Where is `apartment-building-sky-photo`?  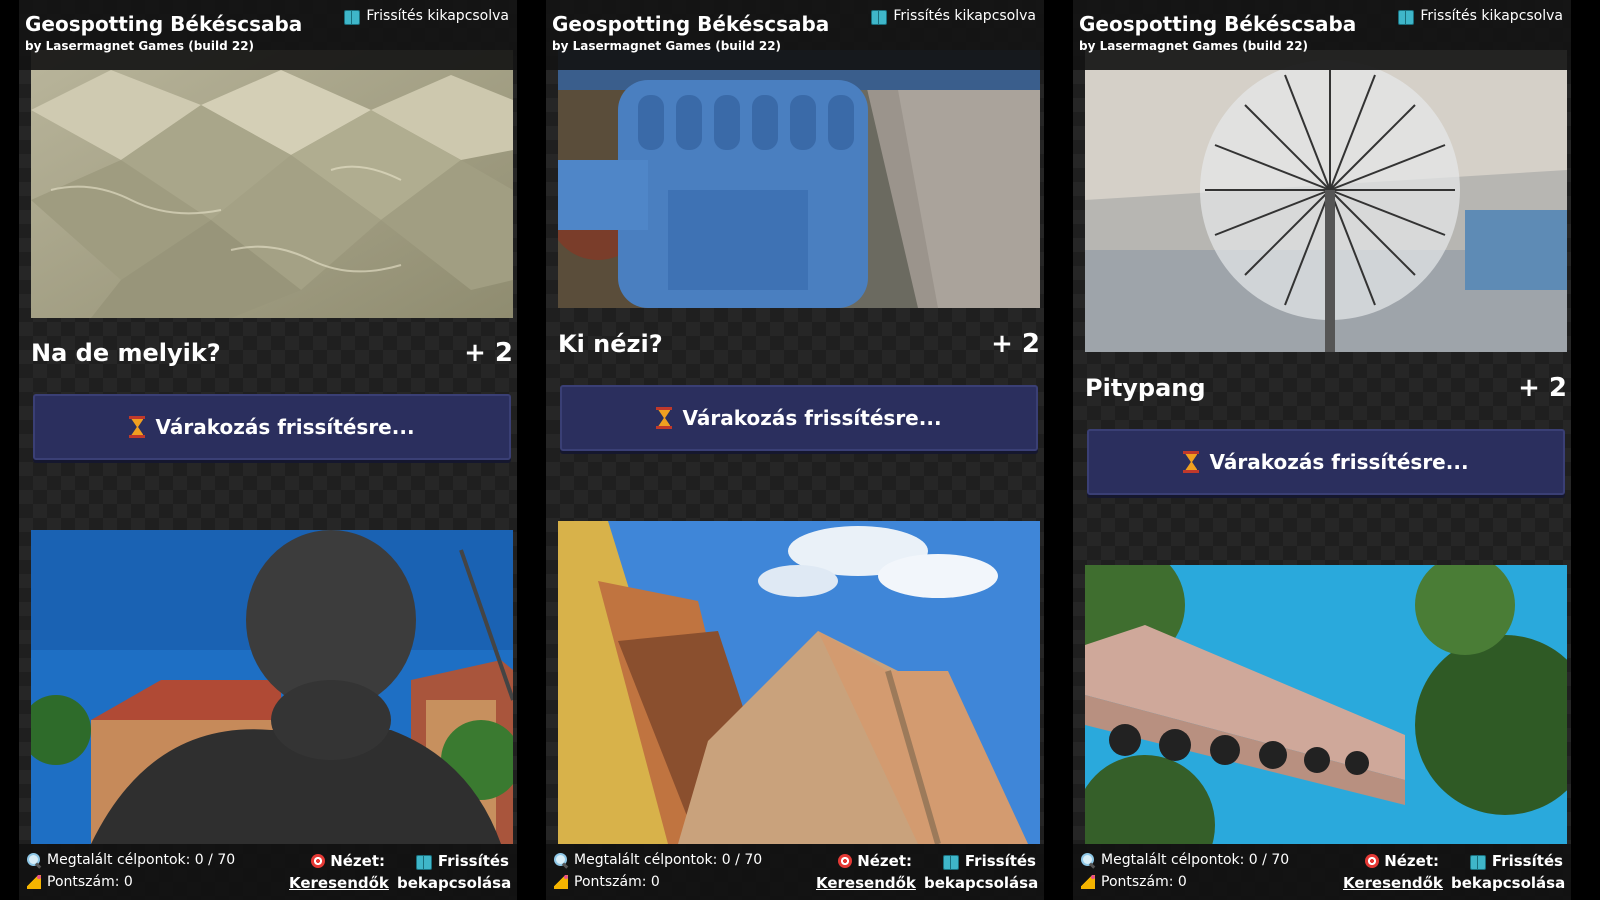 apartment-building-sky-photo is located at coordinates (799, 682).